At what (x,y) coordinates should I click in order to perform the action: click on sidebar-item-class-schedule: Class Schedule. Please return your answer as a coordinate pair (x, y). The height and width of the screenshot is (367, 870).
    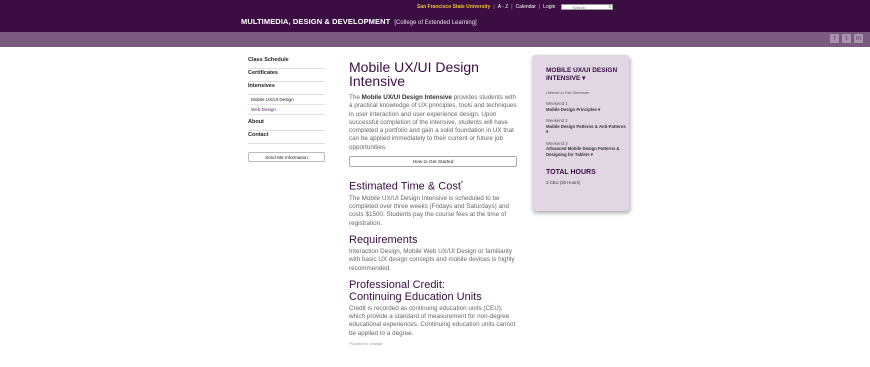
    Looking at the image, I should click on (286, 62).